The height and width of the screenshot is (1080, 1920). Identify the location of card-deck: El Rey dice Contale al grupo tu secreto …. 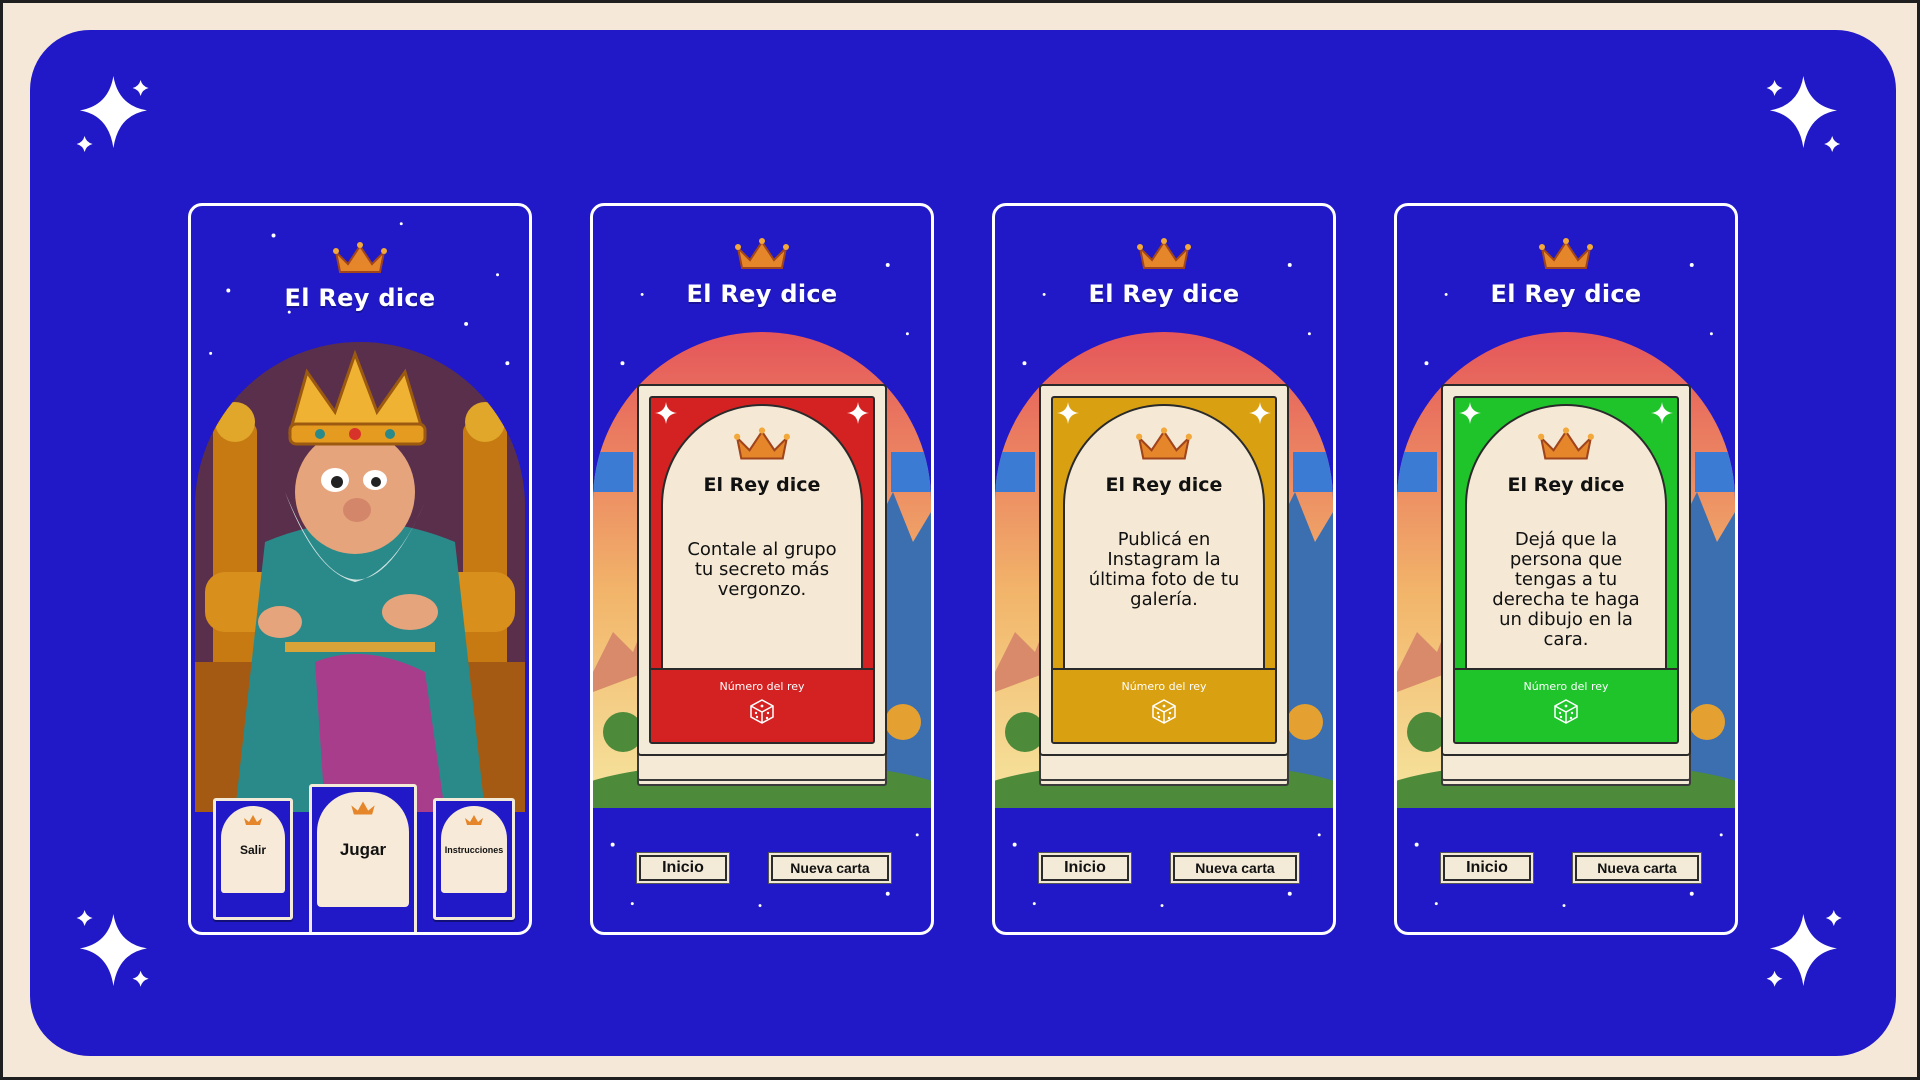
(762, 585).